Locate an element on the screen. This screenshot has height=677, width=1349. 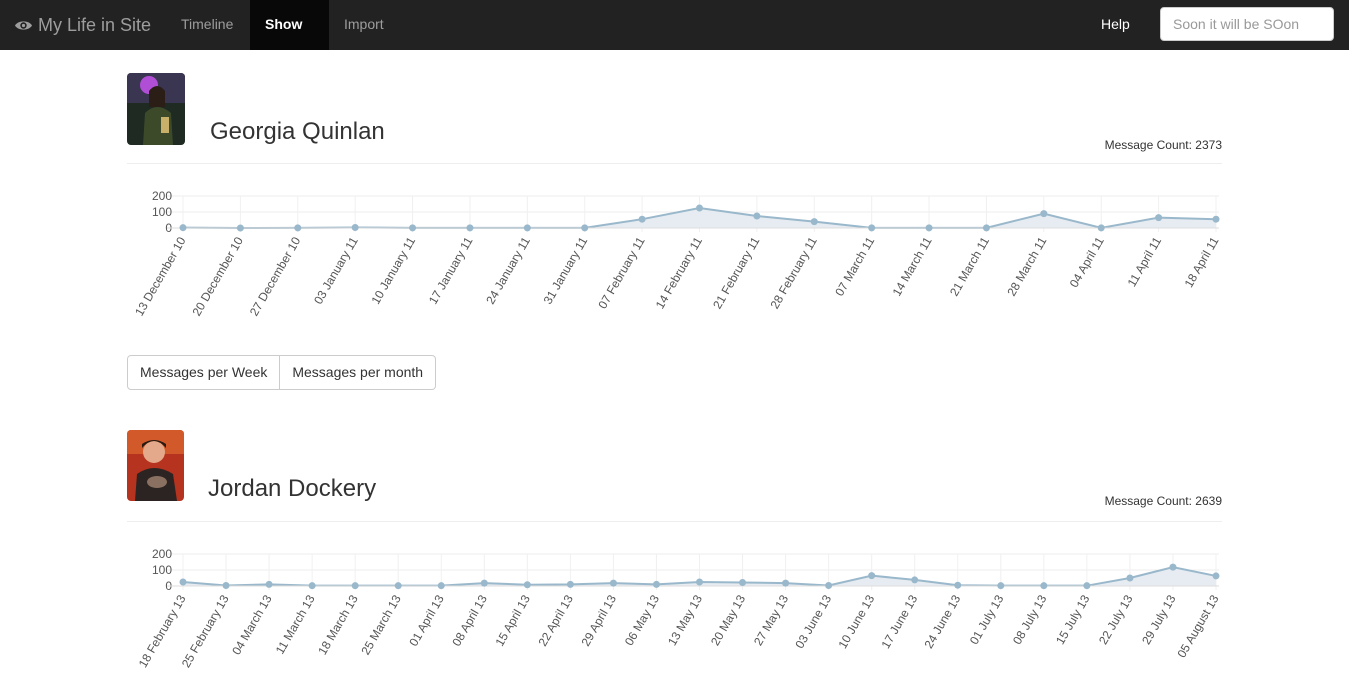
chart-period-toggle: Messages per Week Messages per month is located at coordinates (282, 372).